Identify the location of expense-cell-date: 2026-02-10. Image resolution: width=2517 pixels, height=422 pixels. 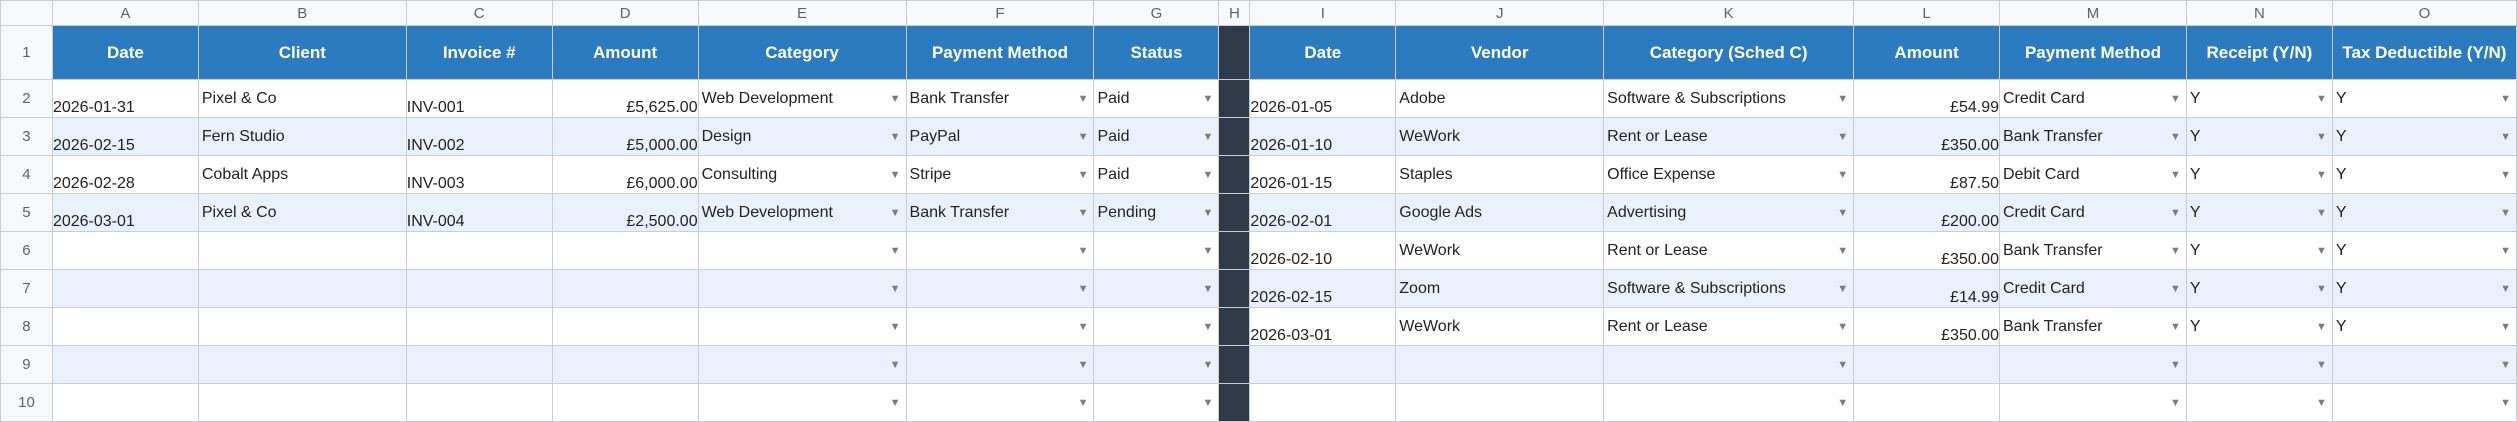
(1323, 250).